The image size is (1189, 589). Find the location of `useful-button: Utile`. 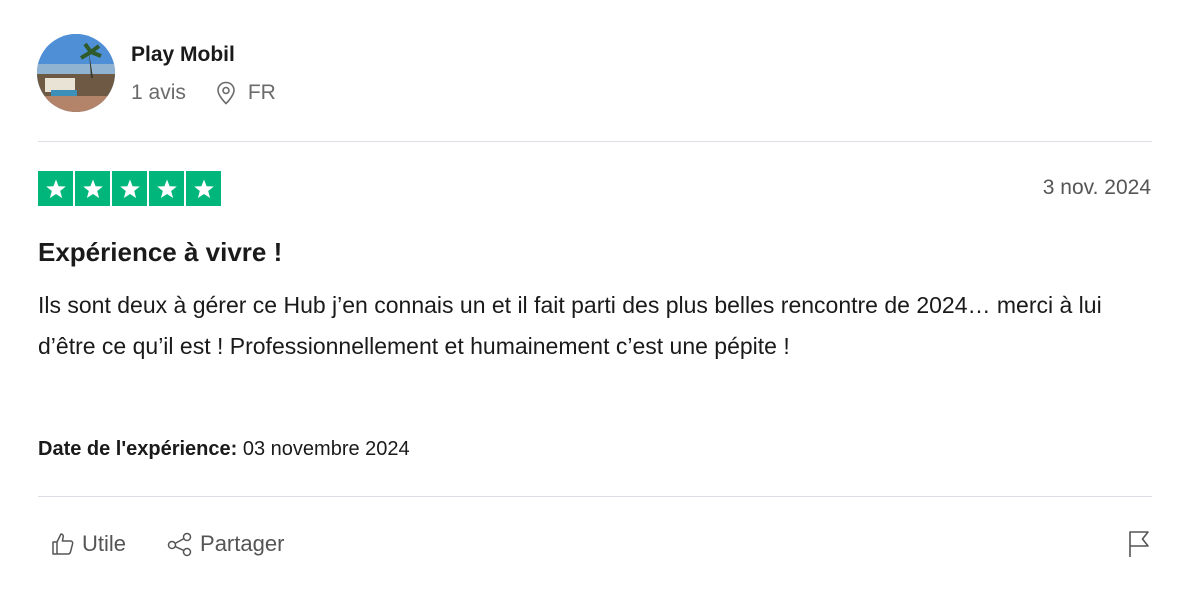

useful-button: Utile is located at coordinates (88, 544).